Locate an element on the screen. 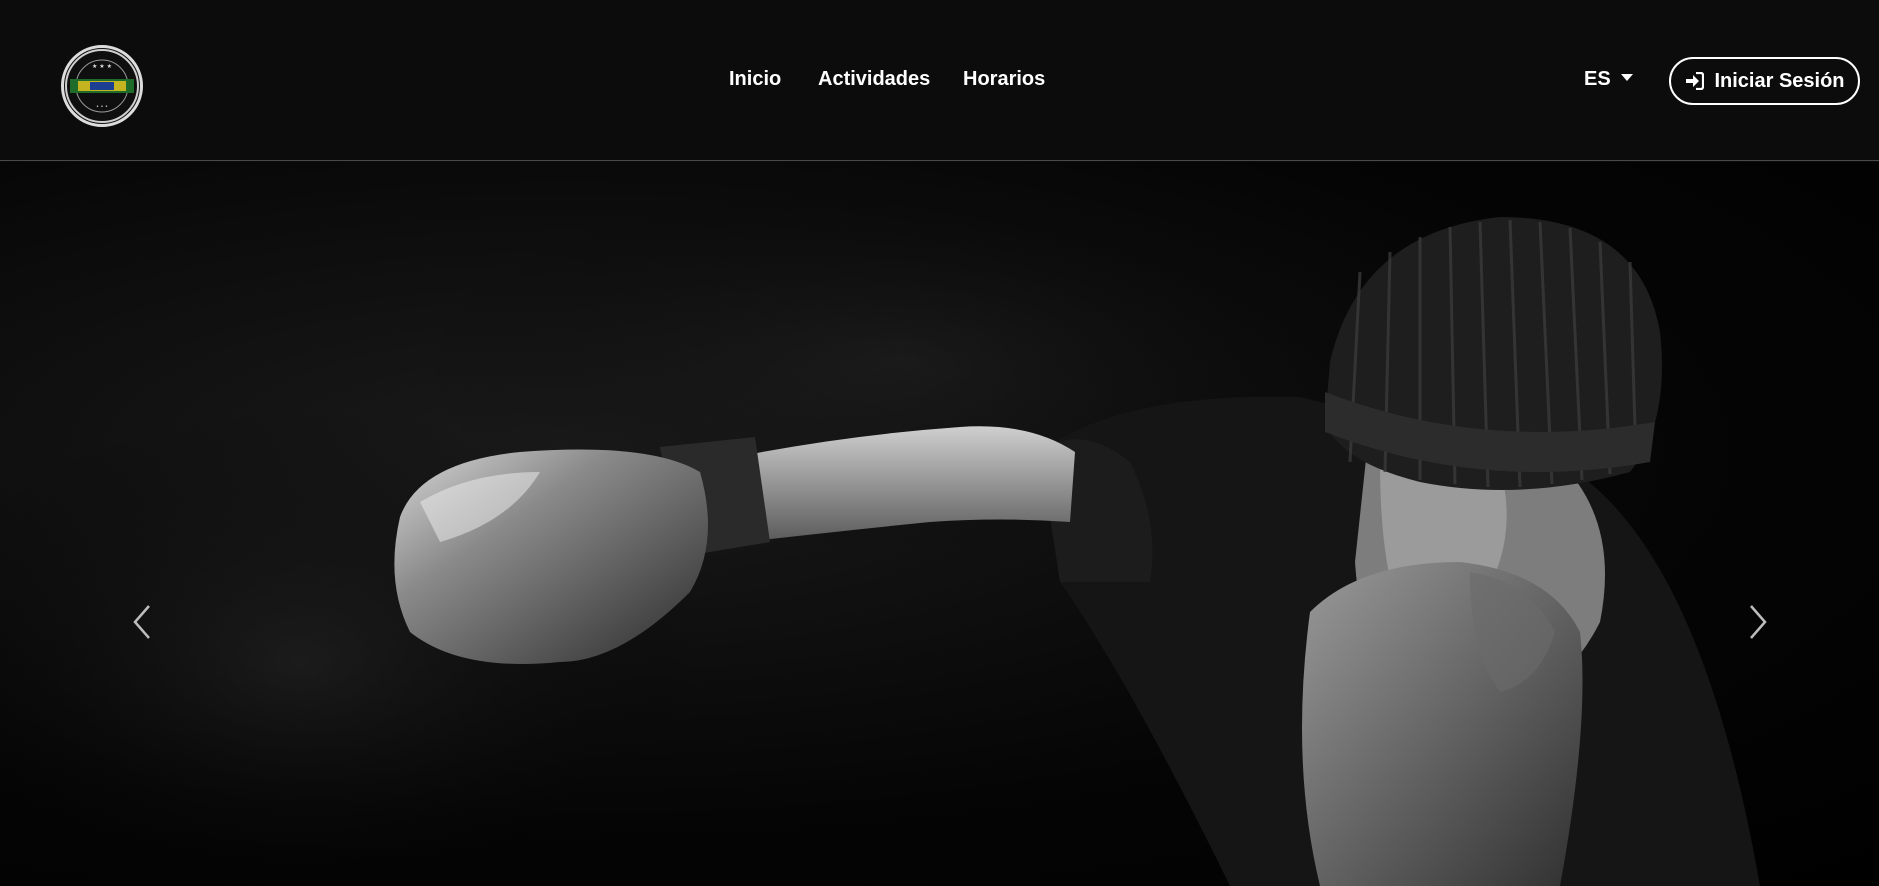  carousel-next-button is located at coordinates (1758, 622).